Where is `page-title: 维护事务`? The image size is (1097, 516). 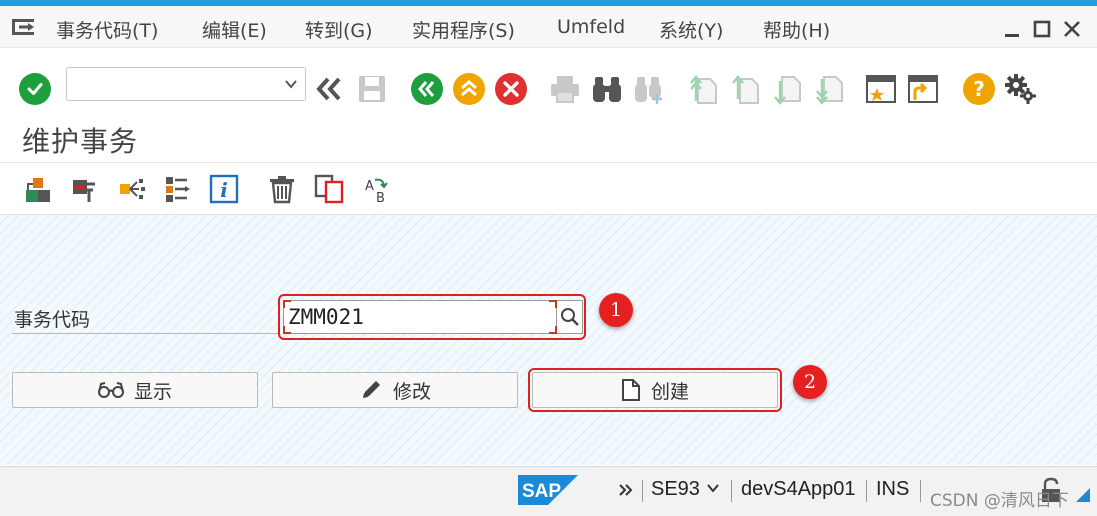 page-title: 维护事务 is located at coordinates (80, 141).